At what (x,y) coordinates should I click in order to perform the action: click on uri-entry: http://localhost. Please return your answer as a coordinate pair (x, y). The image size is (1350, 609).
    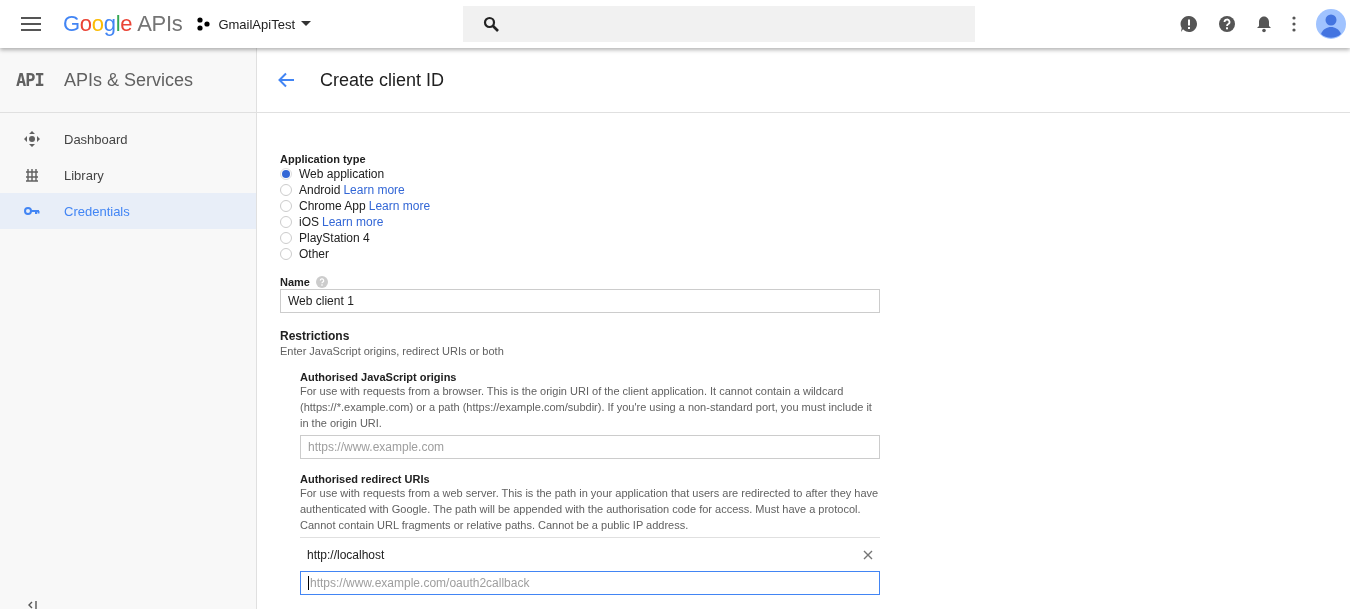
    Looking at the image, I should click on (346, 554).